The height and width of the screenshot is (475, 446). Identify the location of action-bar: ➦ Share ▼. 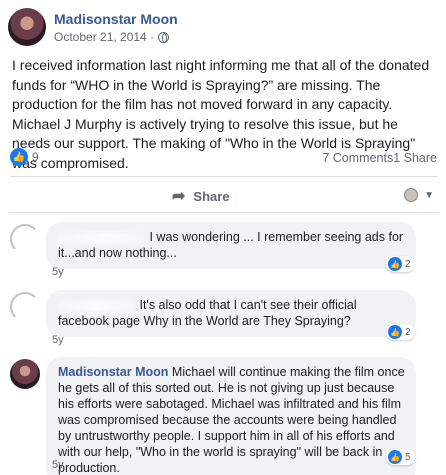
(223, 195).